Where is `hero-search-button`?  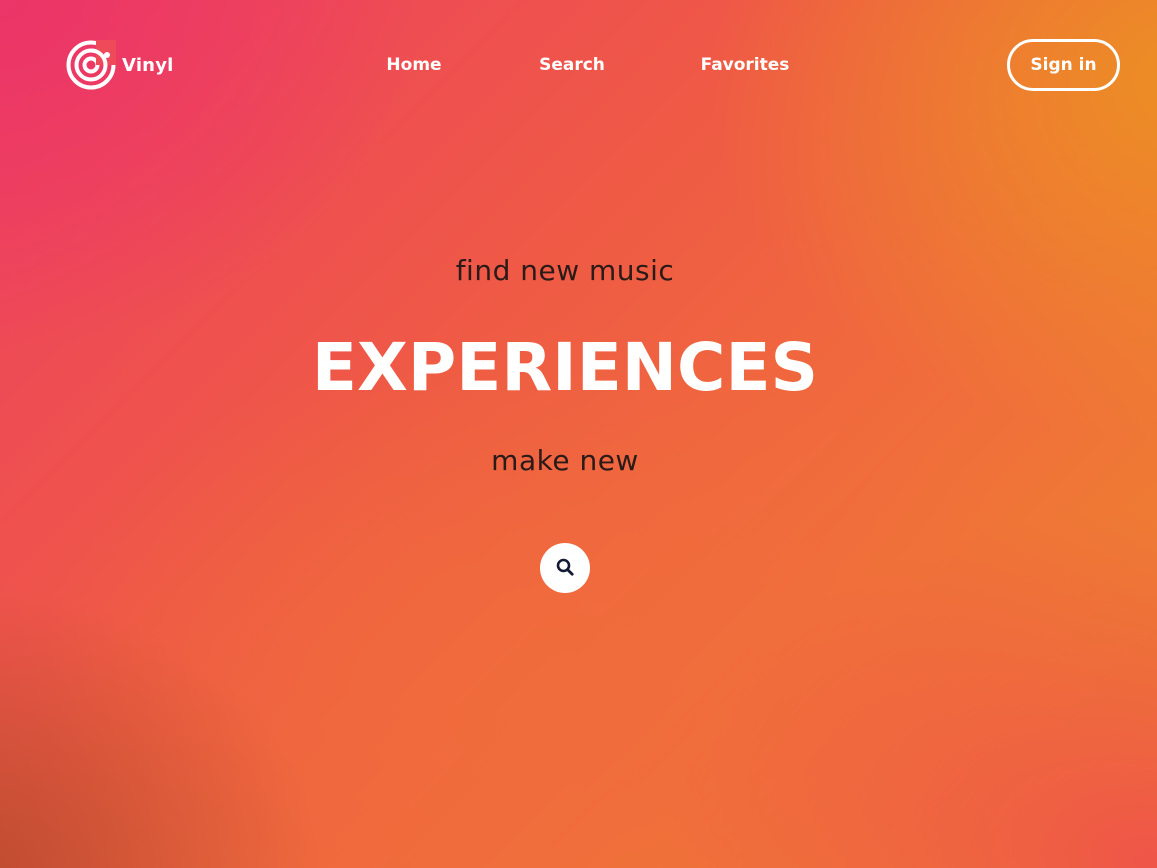 hero-search-button is located at coordinates (565, 568).